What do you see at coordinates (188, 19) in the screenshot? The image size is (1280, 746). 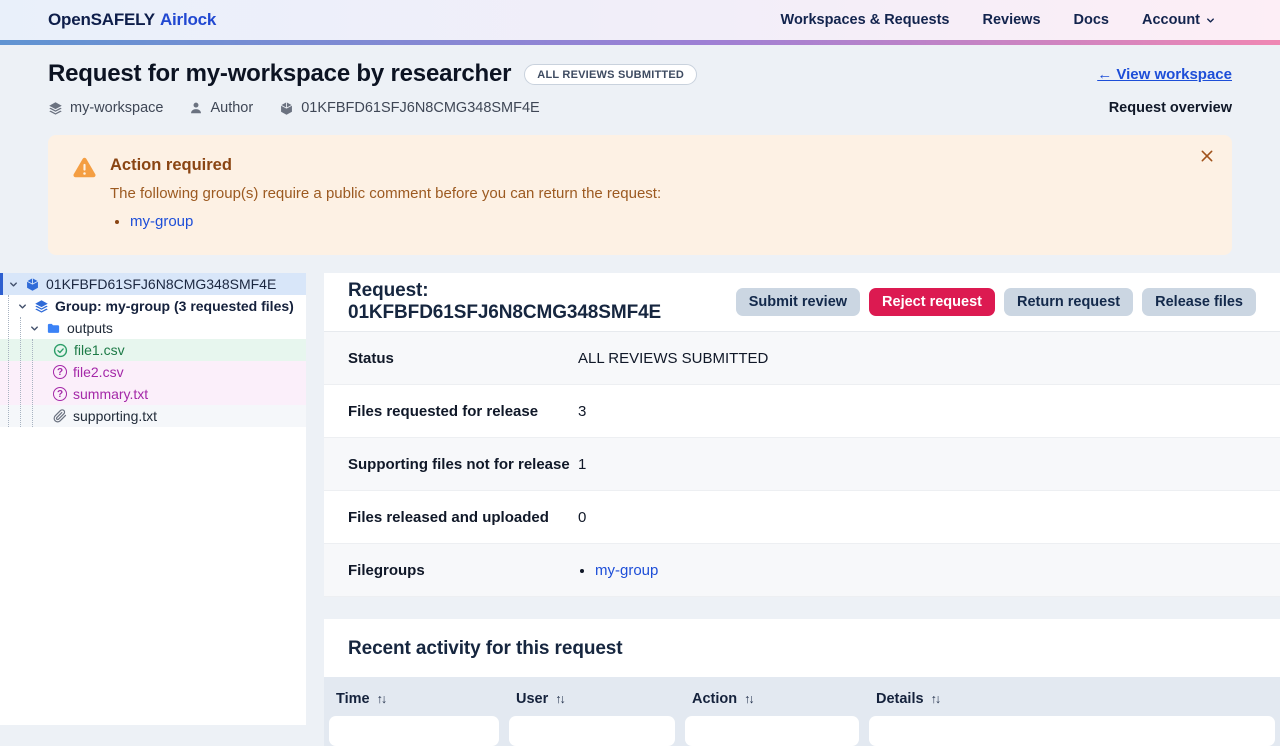 I see `brand-airlock: Airlock` at bounding box center [188, 19].